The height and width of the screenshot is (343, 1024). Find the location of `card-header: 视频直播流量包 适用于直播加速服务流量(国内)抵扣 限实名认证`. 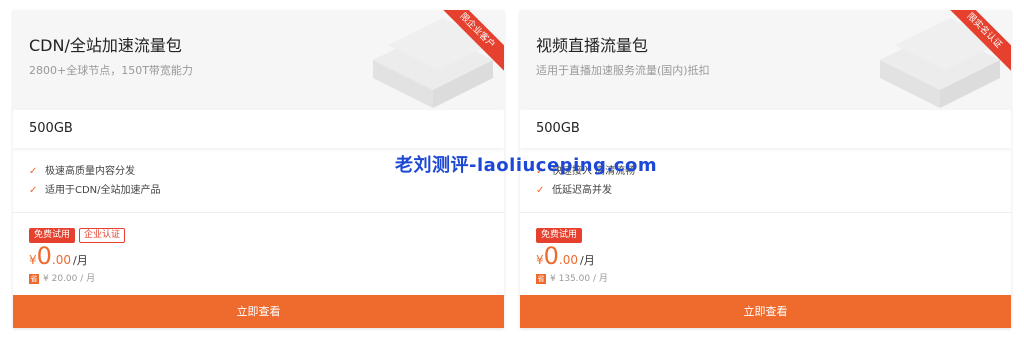

card-header: 视频直播流量包 适用于直播加速服务流量(国内)抵扣 限实名认证 is located at coordinates (765, 60).